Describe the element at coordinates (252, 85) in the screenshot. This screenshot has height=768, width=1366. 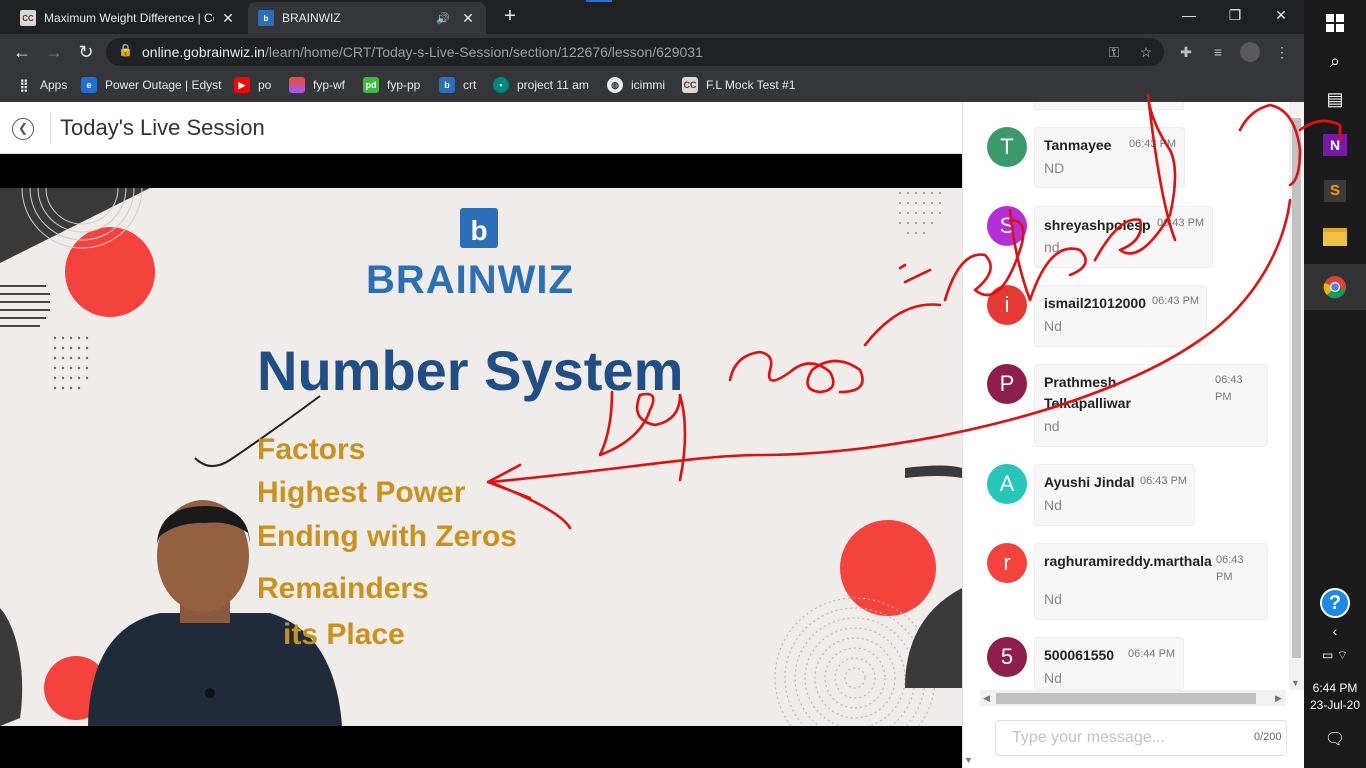
I see `bookmark-po: ▶ po` at that location.